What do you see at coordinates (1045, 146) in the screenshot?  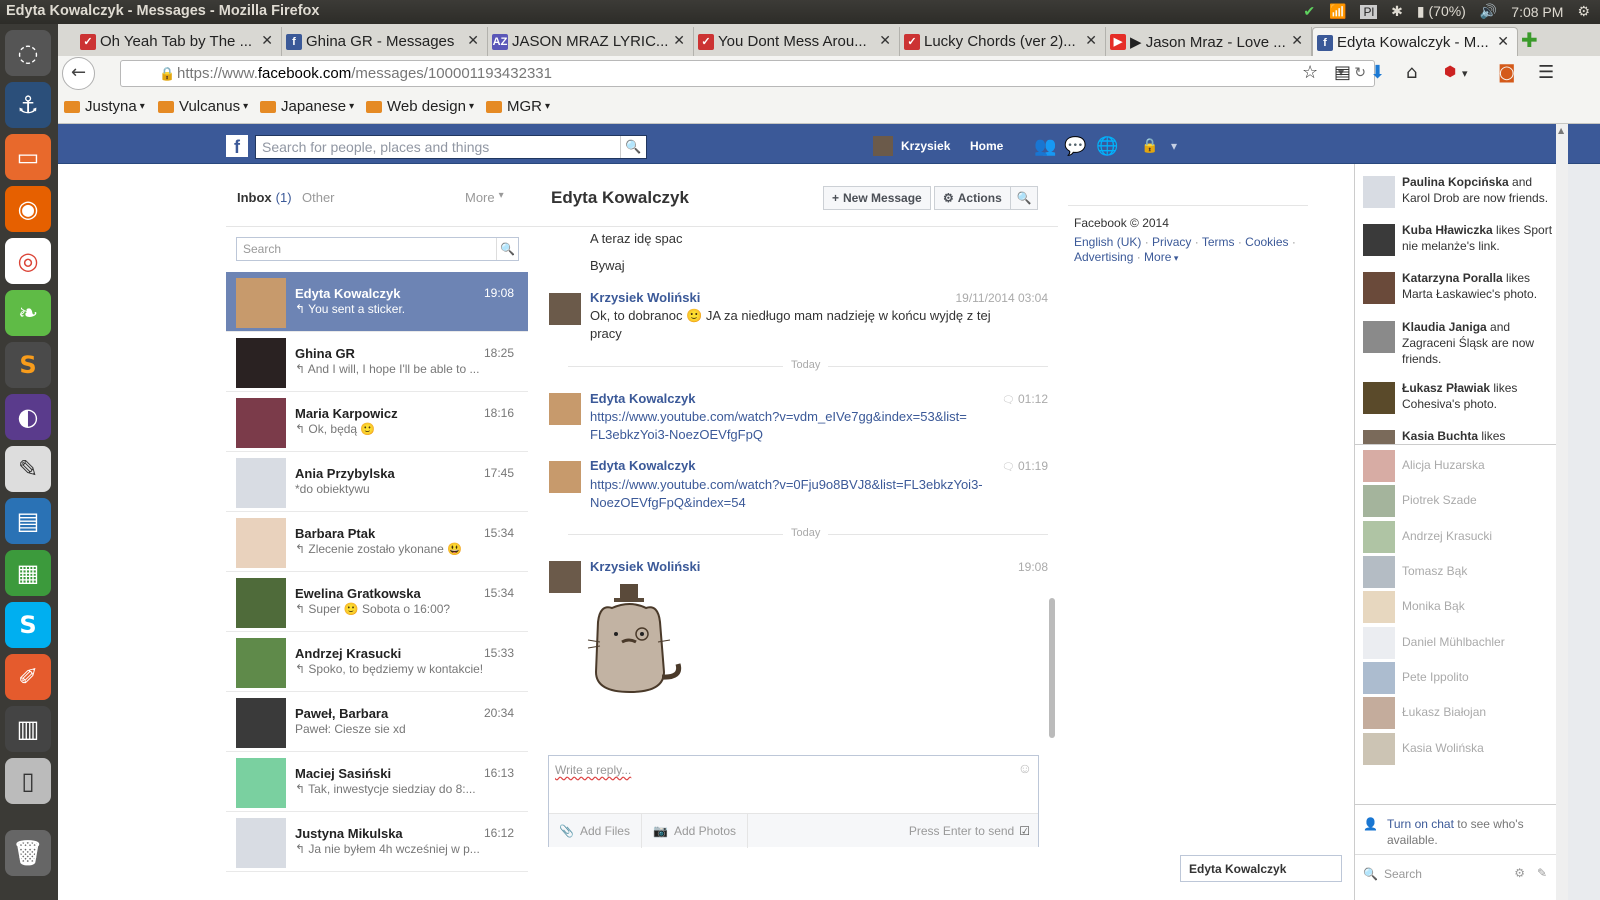 I see `friend-requests-icon: 👥` at bounding box center [1045, 146].